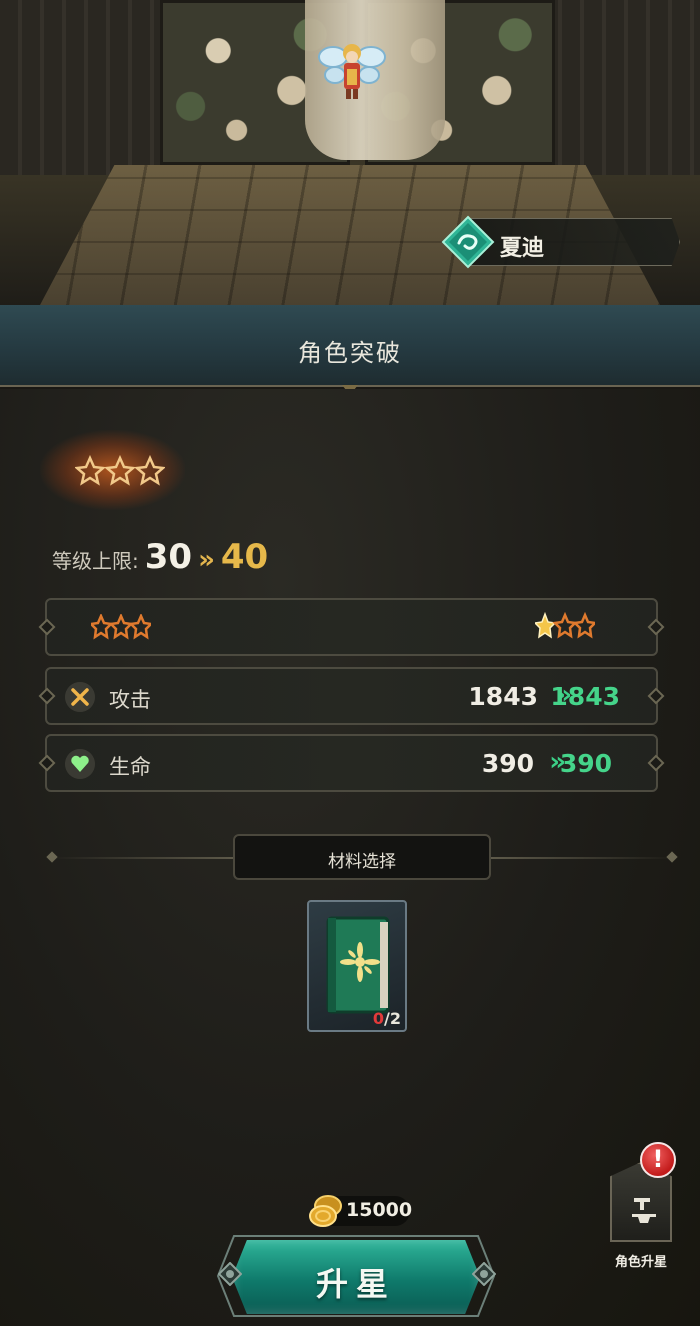 The width and height of the screenshot is (700, 1326). I want to click on heart-icon, so click(80, 764).